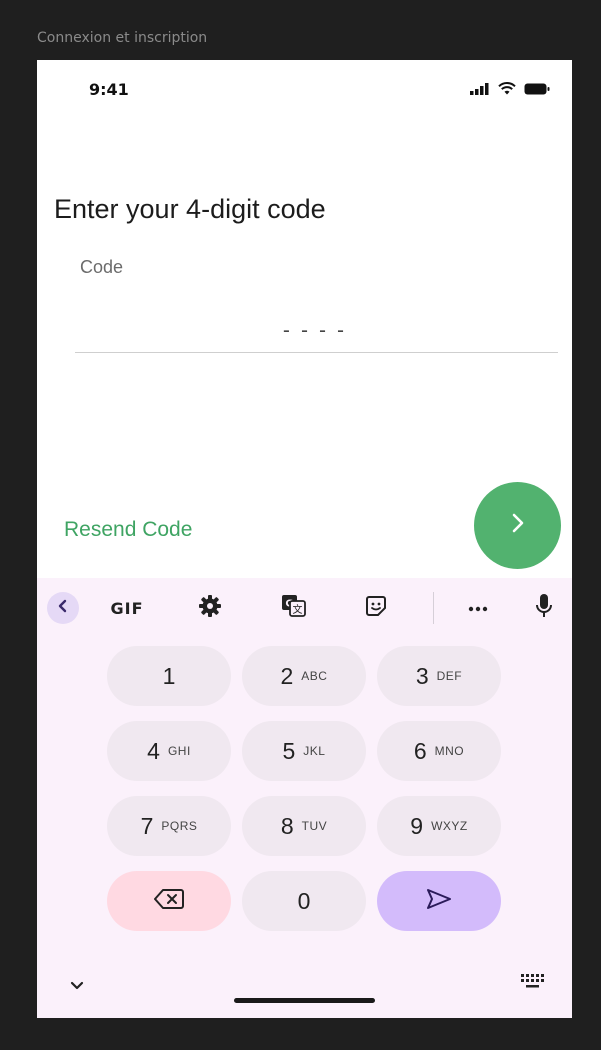 This screenshot has width=601, height=1050. I want to click on wifi-icon, so click(507, 91).